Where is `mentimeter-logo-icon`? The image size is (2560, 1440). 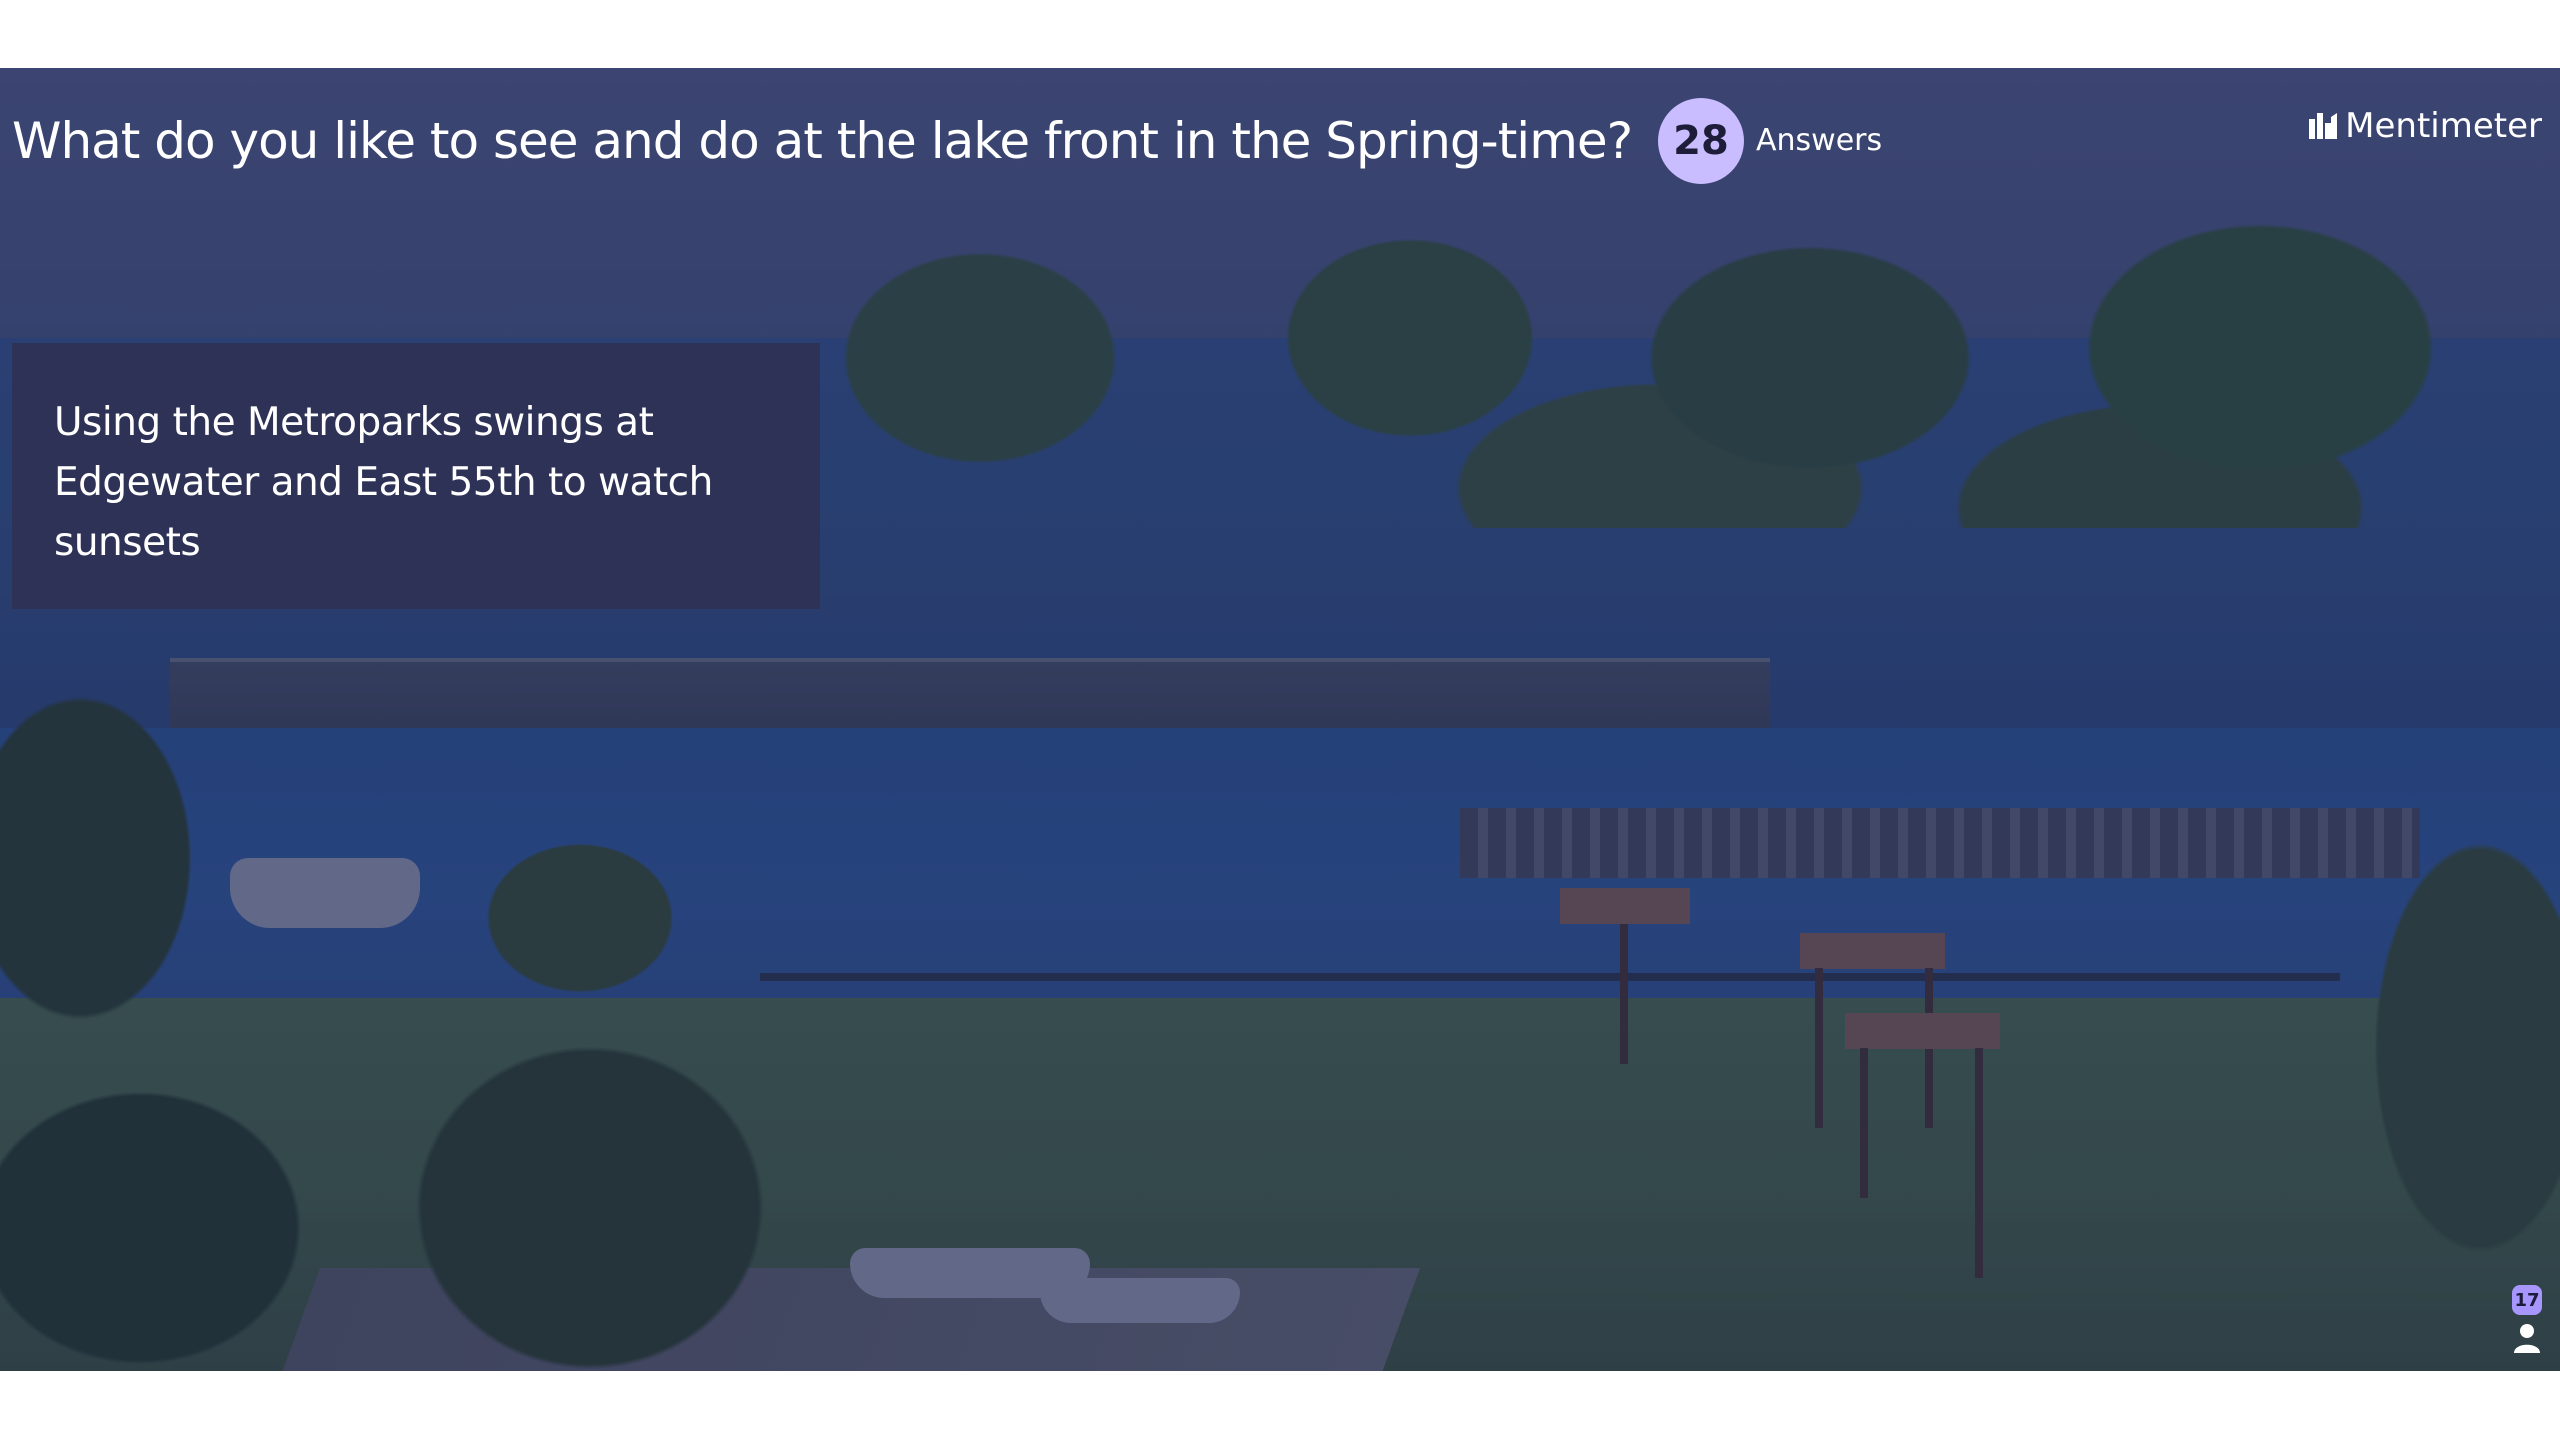
mentimeter-logo-icon is located at coordinates (2323, 126).